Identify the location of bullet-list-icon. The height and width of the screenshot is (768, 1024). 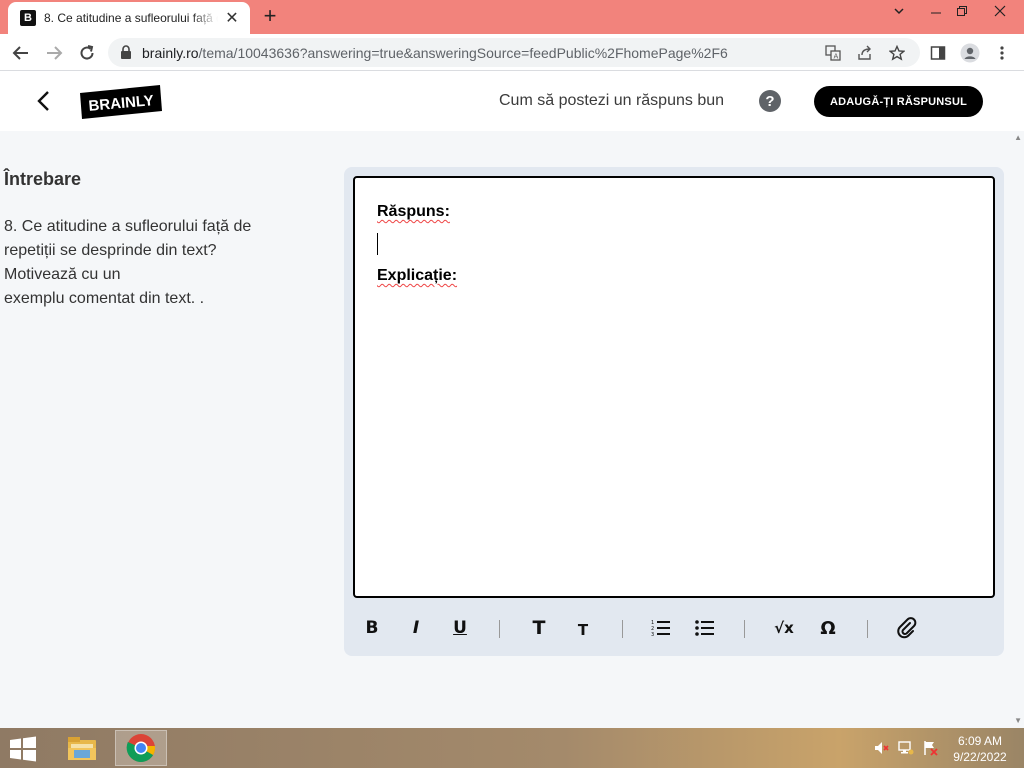
(705, 628).